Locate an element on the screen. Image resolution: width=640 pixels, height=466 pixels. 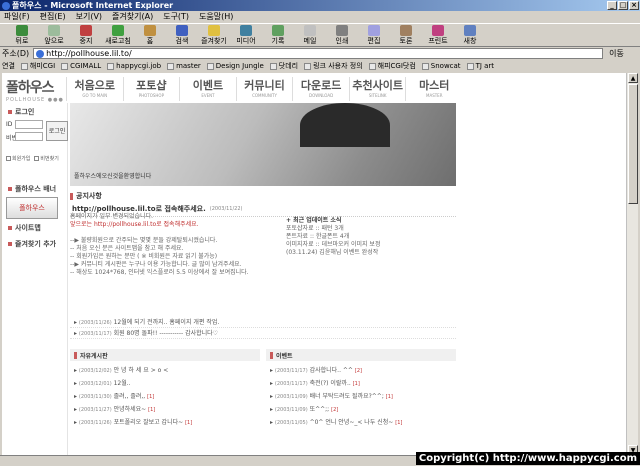
favorites-button: 즐겨찾기 is located at coordinates (214, 35).